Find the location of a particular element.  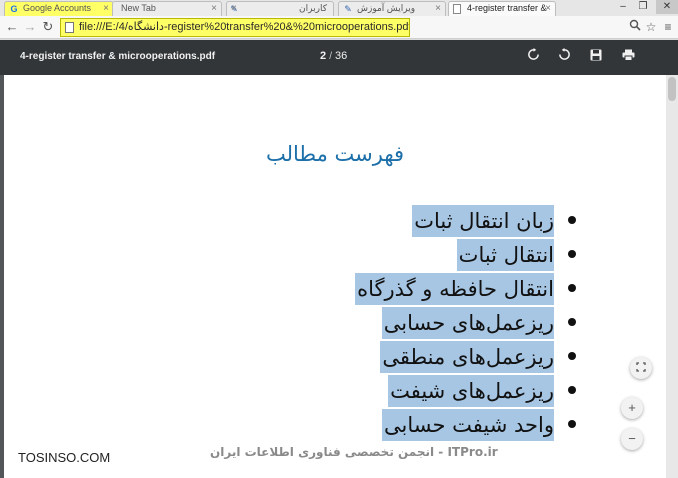

list-item: زبان انتقال ثبات is located at coordinates (465, 221).